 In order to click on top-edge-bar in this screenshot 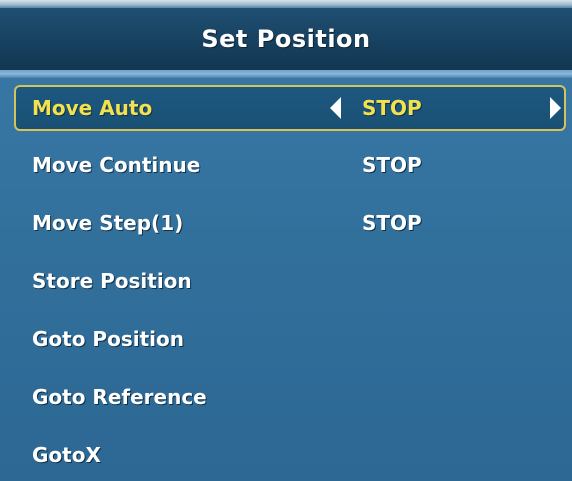, I will do `click(286, 4)`.